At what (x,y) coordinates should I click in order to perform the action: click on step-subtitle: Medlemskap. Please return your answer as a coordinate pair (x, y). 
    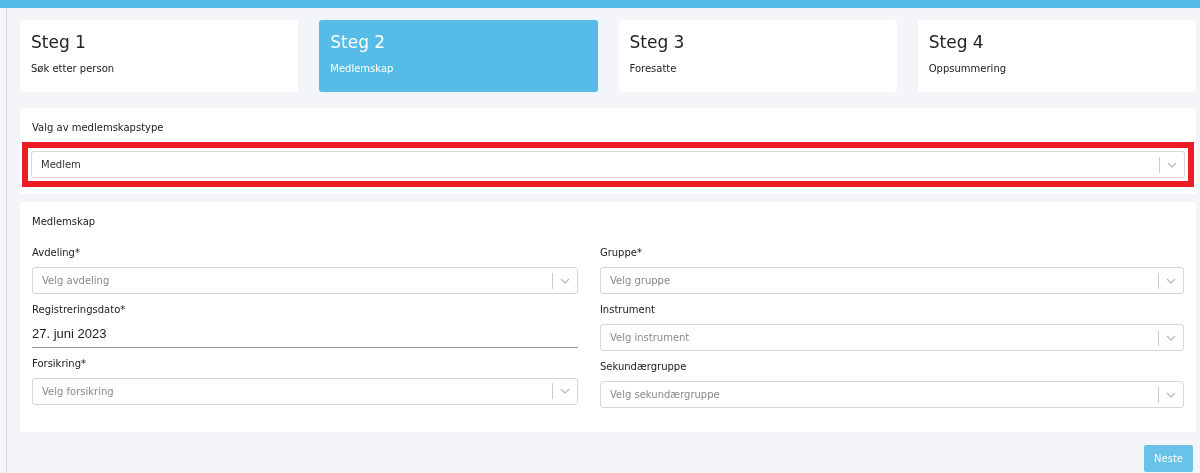
    Looking at the image, I should click on (362, 69).